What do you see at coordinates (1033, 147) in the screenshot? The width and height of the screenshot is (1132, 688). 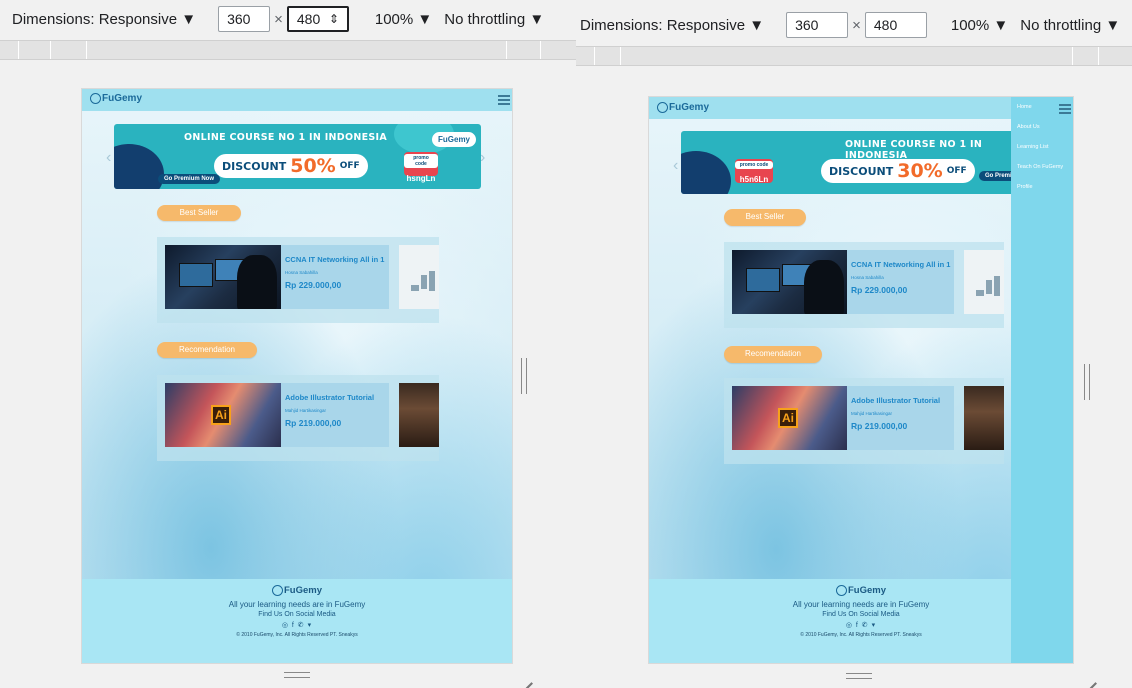 I see `menu-item-learning-list: Learning List` at bounding box center [1033, 147].